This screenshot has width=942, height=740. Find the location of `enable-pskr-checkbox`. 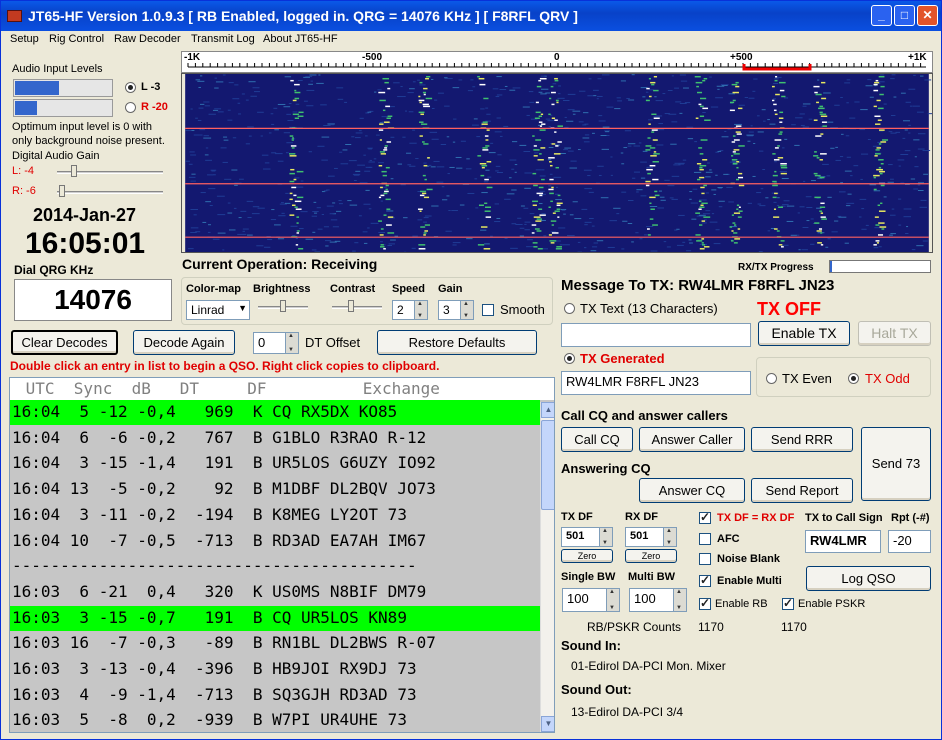

enable-pskr-checkbox is located at coordinates (788, 603).